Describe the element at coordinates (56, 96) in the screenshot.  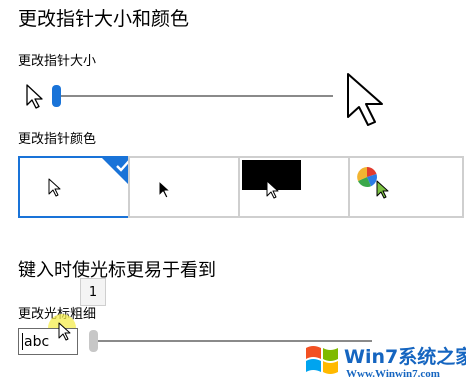
I see `pointer-size-slider-thumb` at that location.